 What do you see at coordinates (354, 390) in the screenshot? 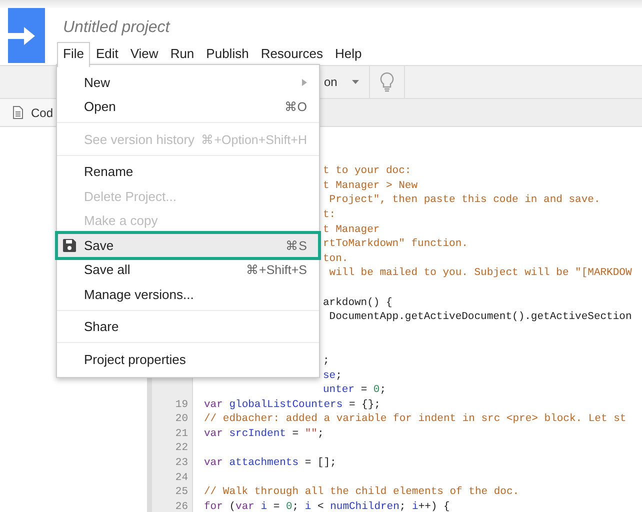
I see `code-line: unter = 0;` at bounding box center [354, 390].